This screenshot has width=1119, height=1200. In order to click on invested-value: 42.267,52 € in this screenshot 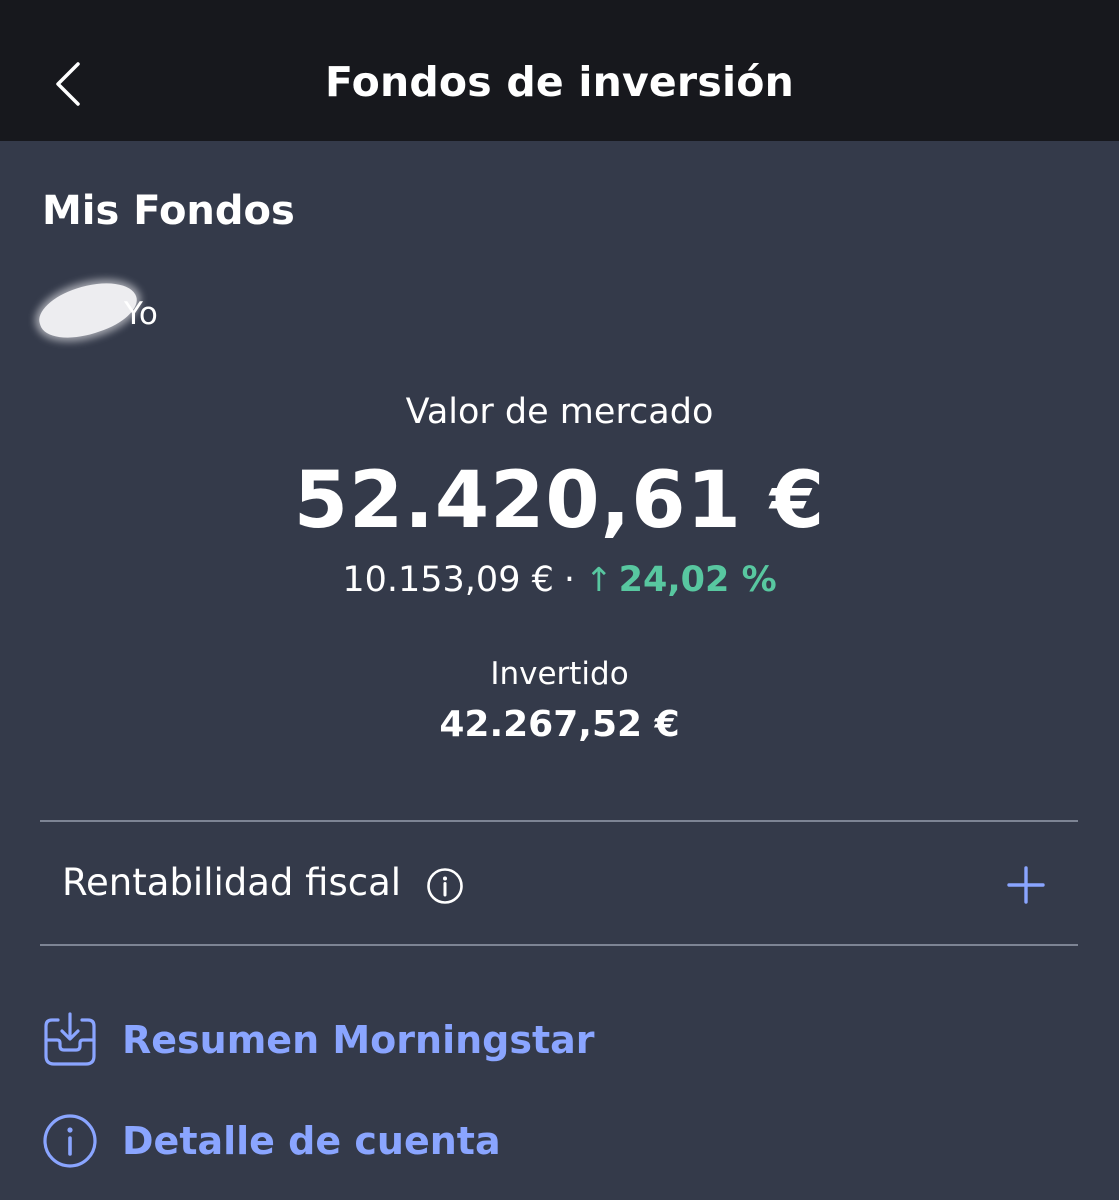, I will do `click(559, 724)`.